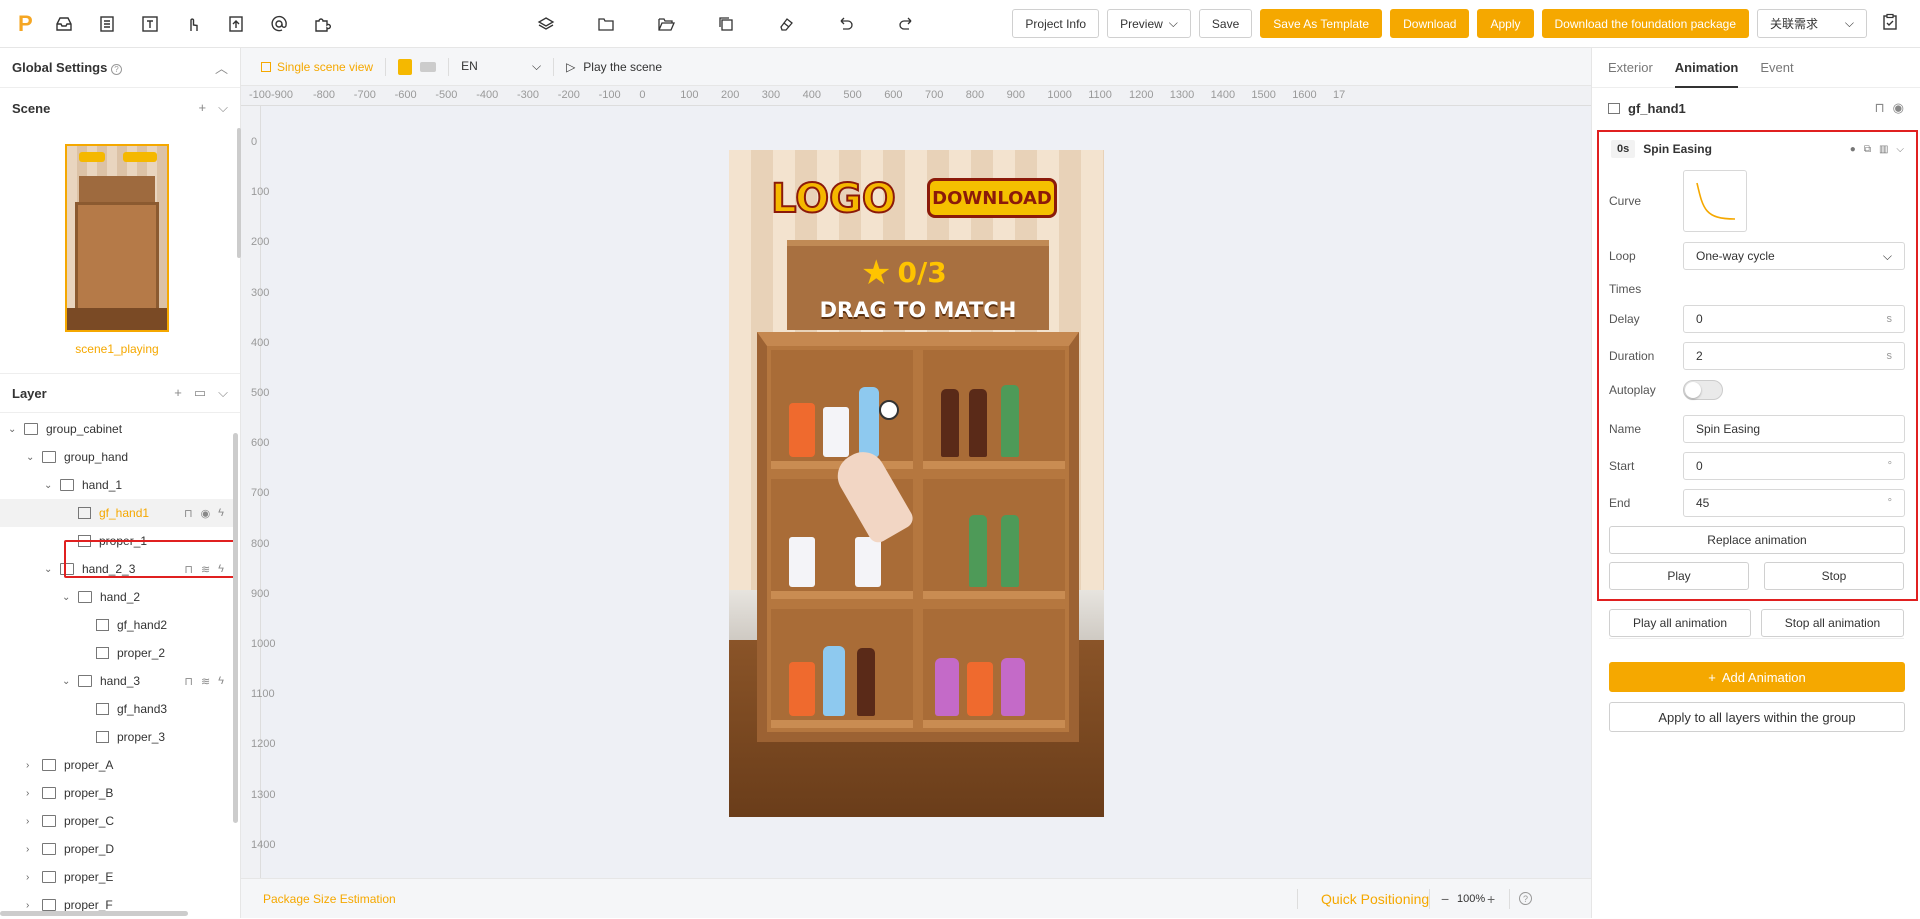 The width and height of the screenshot is (1920, 919). I want to click on layer-scrollbar, so click(235, 628).